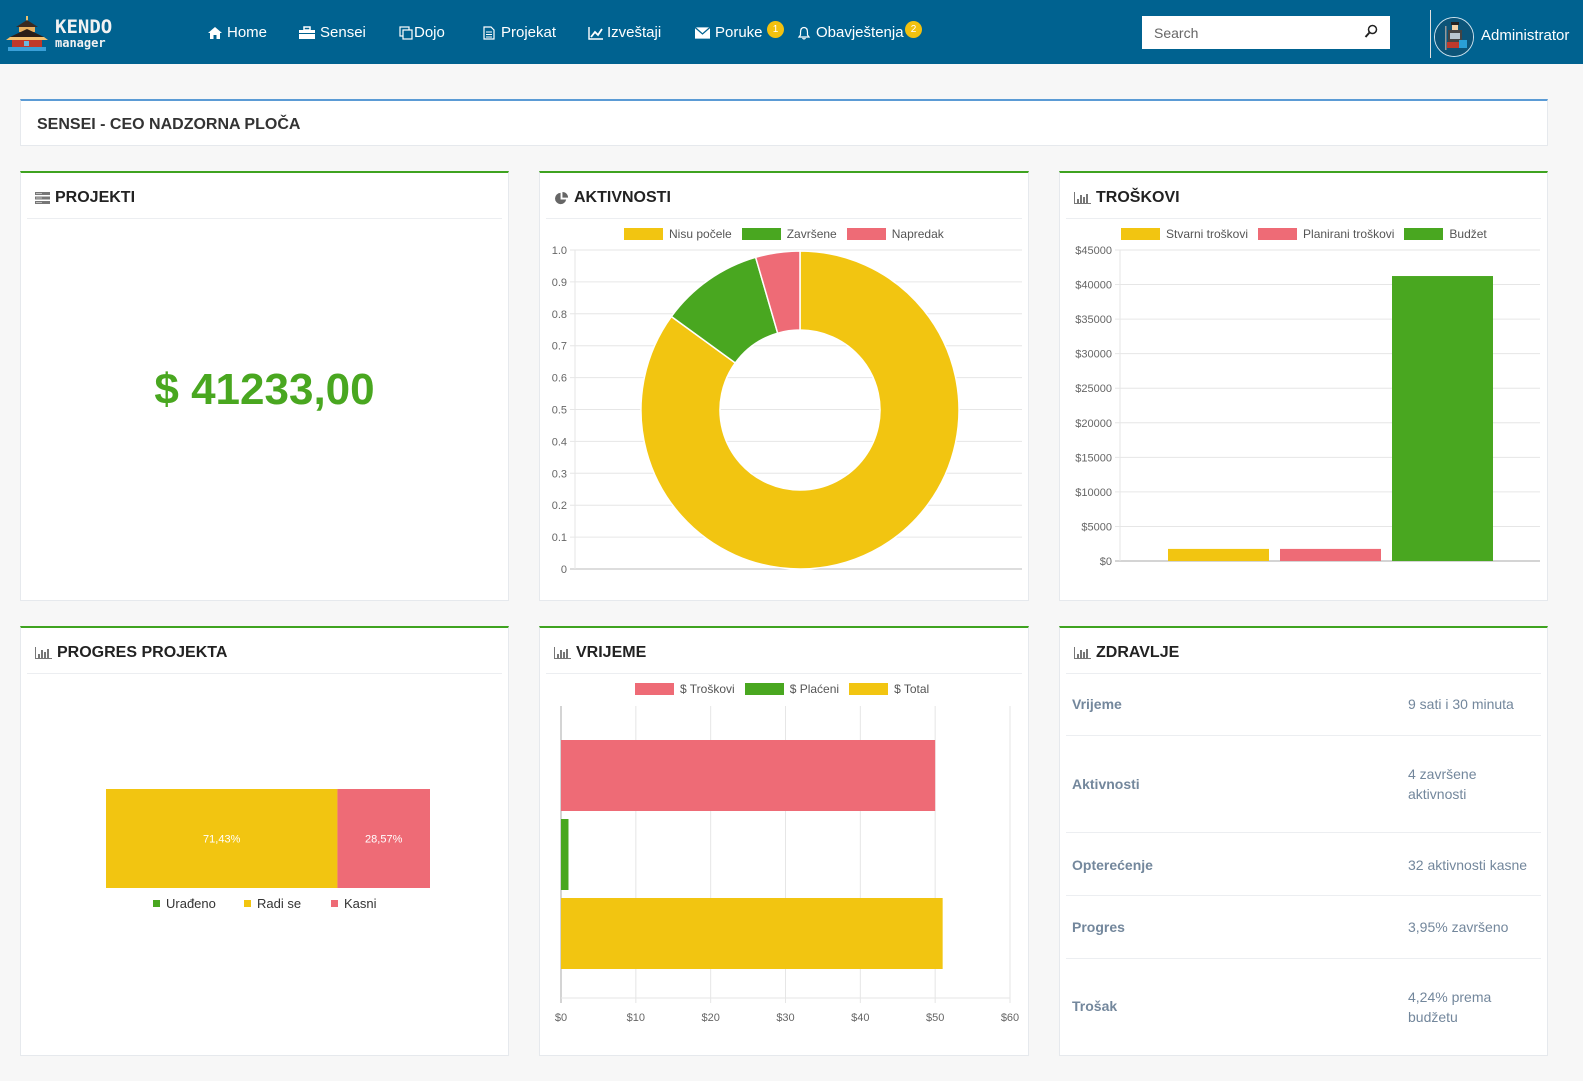  What do you see at coordinates (710, 1018) in the screenshot?
I see `x-tick-label: $20` at bounding box center [710, 1018].